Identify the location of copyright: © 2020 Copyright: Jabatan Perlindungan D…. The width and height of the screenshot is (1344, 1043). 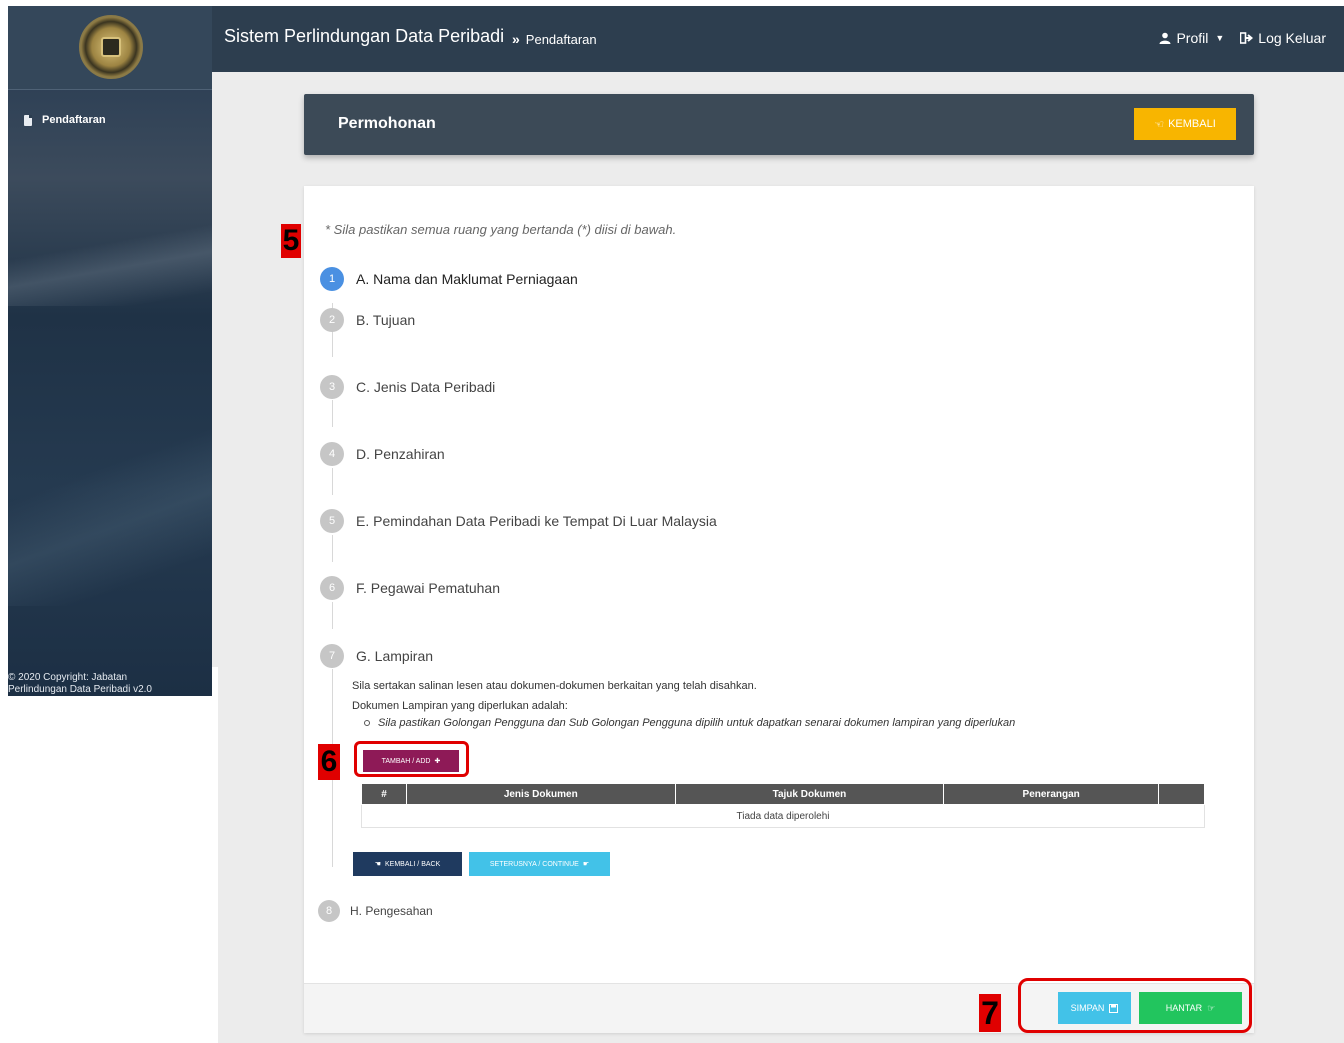
(80, 683).